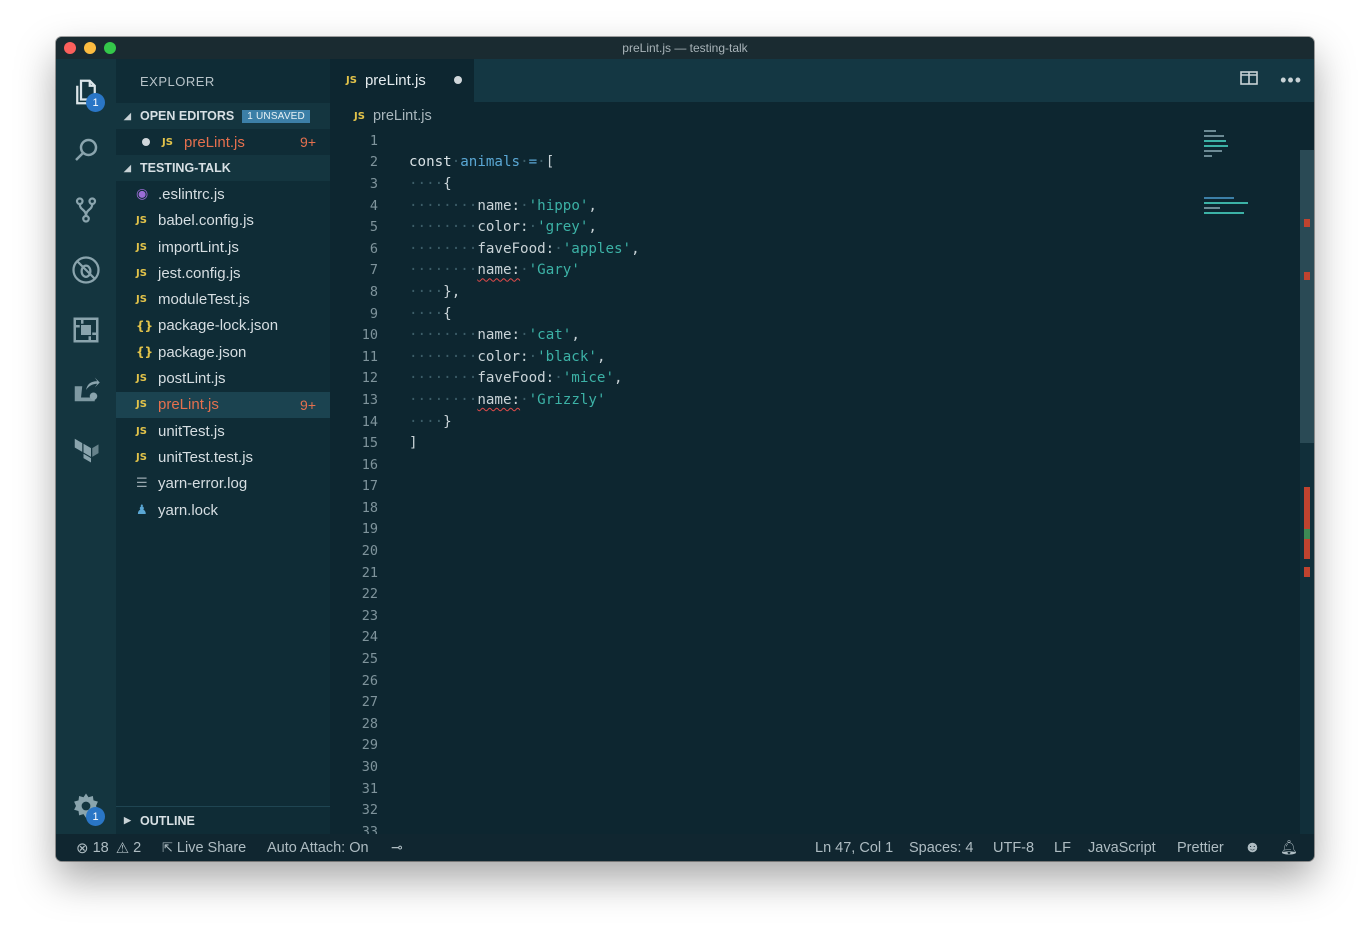  I want to click on source-control-icon, so click(86, 210).